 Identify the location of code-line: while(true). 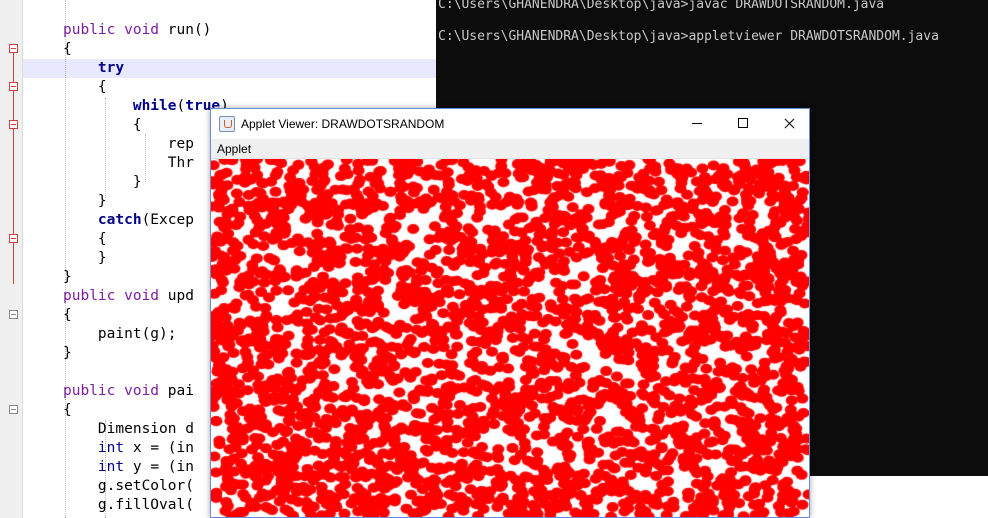
(146, 106).